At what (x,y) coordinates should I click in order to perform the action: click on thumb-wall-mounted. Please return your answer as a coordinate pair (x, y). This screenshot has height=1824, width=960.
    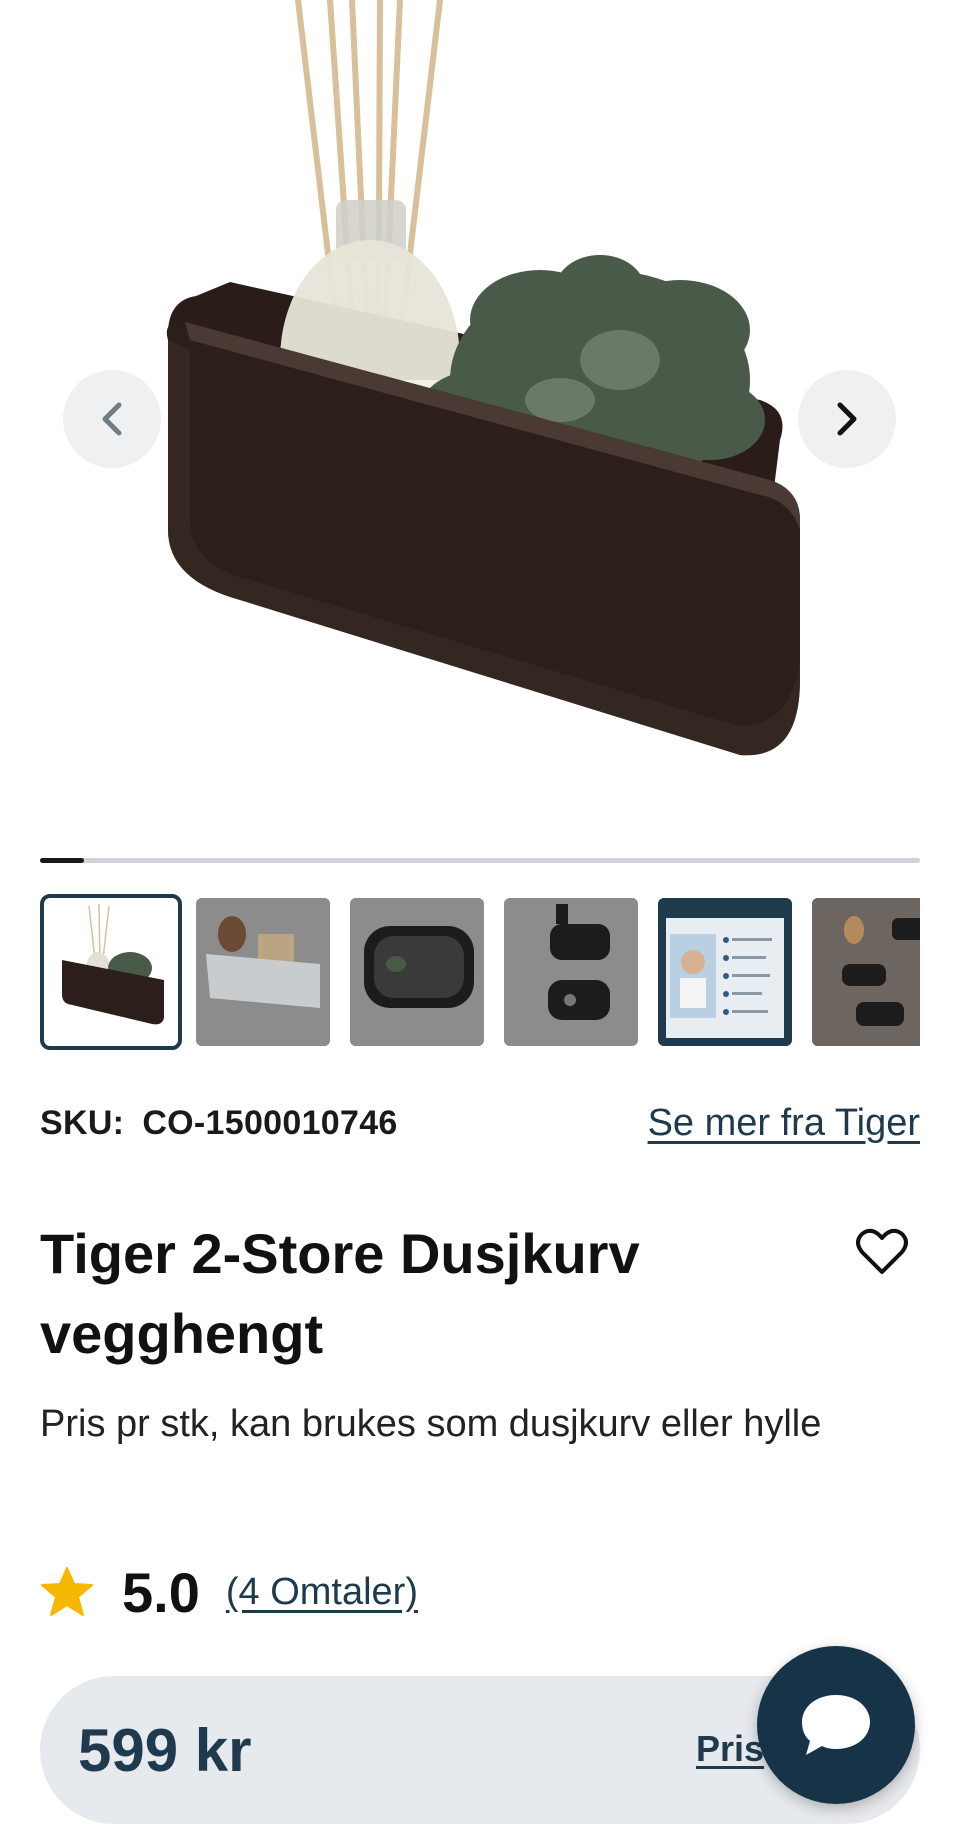
    Looking at the image, I should click on (571, 972).